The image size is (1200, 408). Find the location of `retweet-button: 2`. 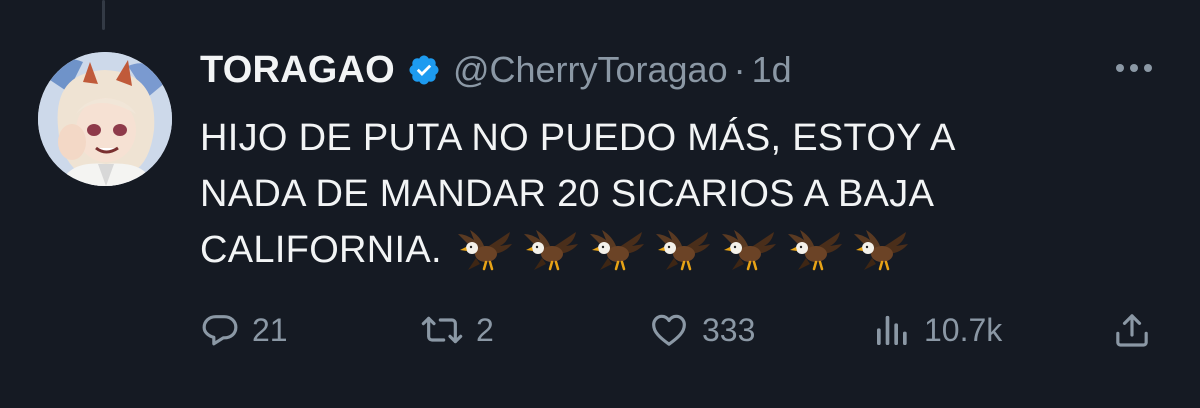

retweet-button: 2 is located at coordinates (457, 330).